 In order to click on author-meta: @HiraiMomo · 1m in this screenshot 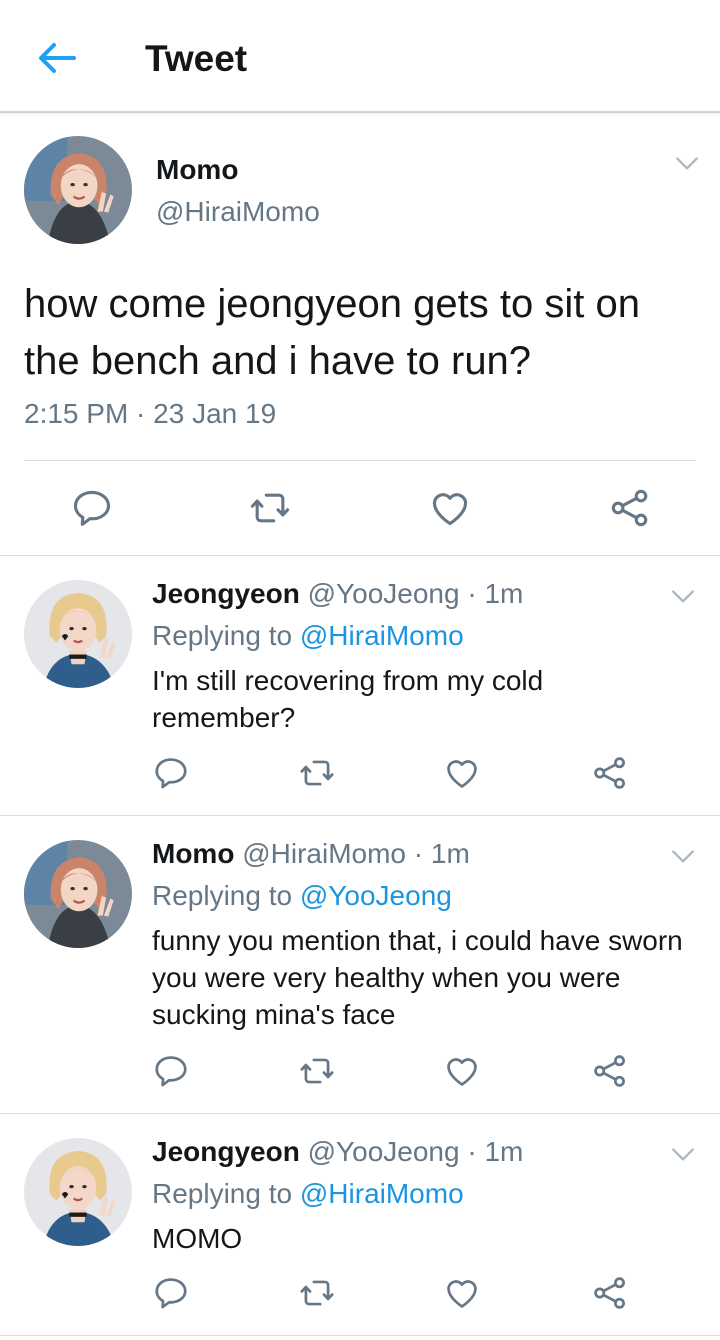, I will do `click(356, 853)`.